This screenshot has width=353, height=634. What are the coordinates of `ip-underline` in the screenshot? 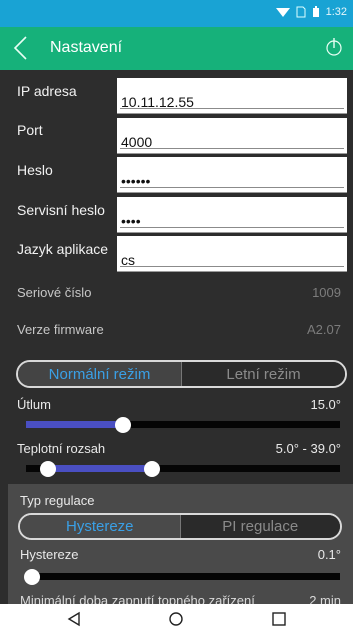 It's located at (232, 108).